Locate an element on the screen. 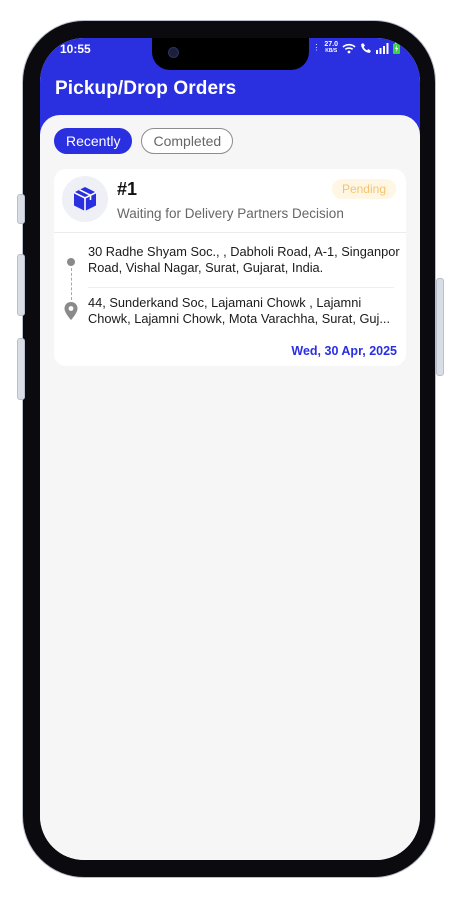 The width and height of the screenshot is (460, 900). package-icon is located at coordinates (85, 199).